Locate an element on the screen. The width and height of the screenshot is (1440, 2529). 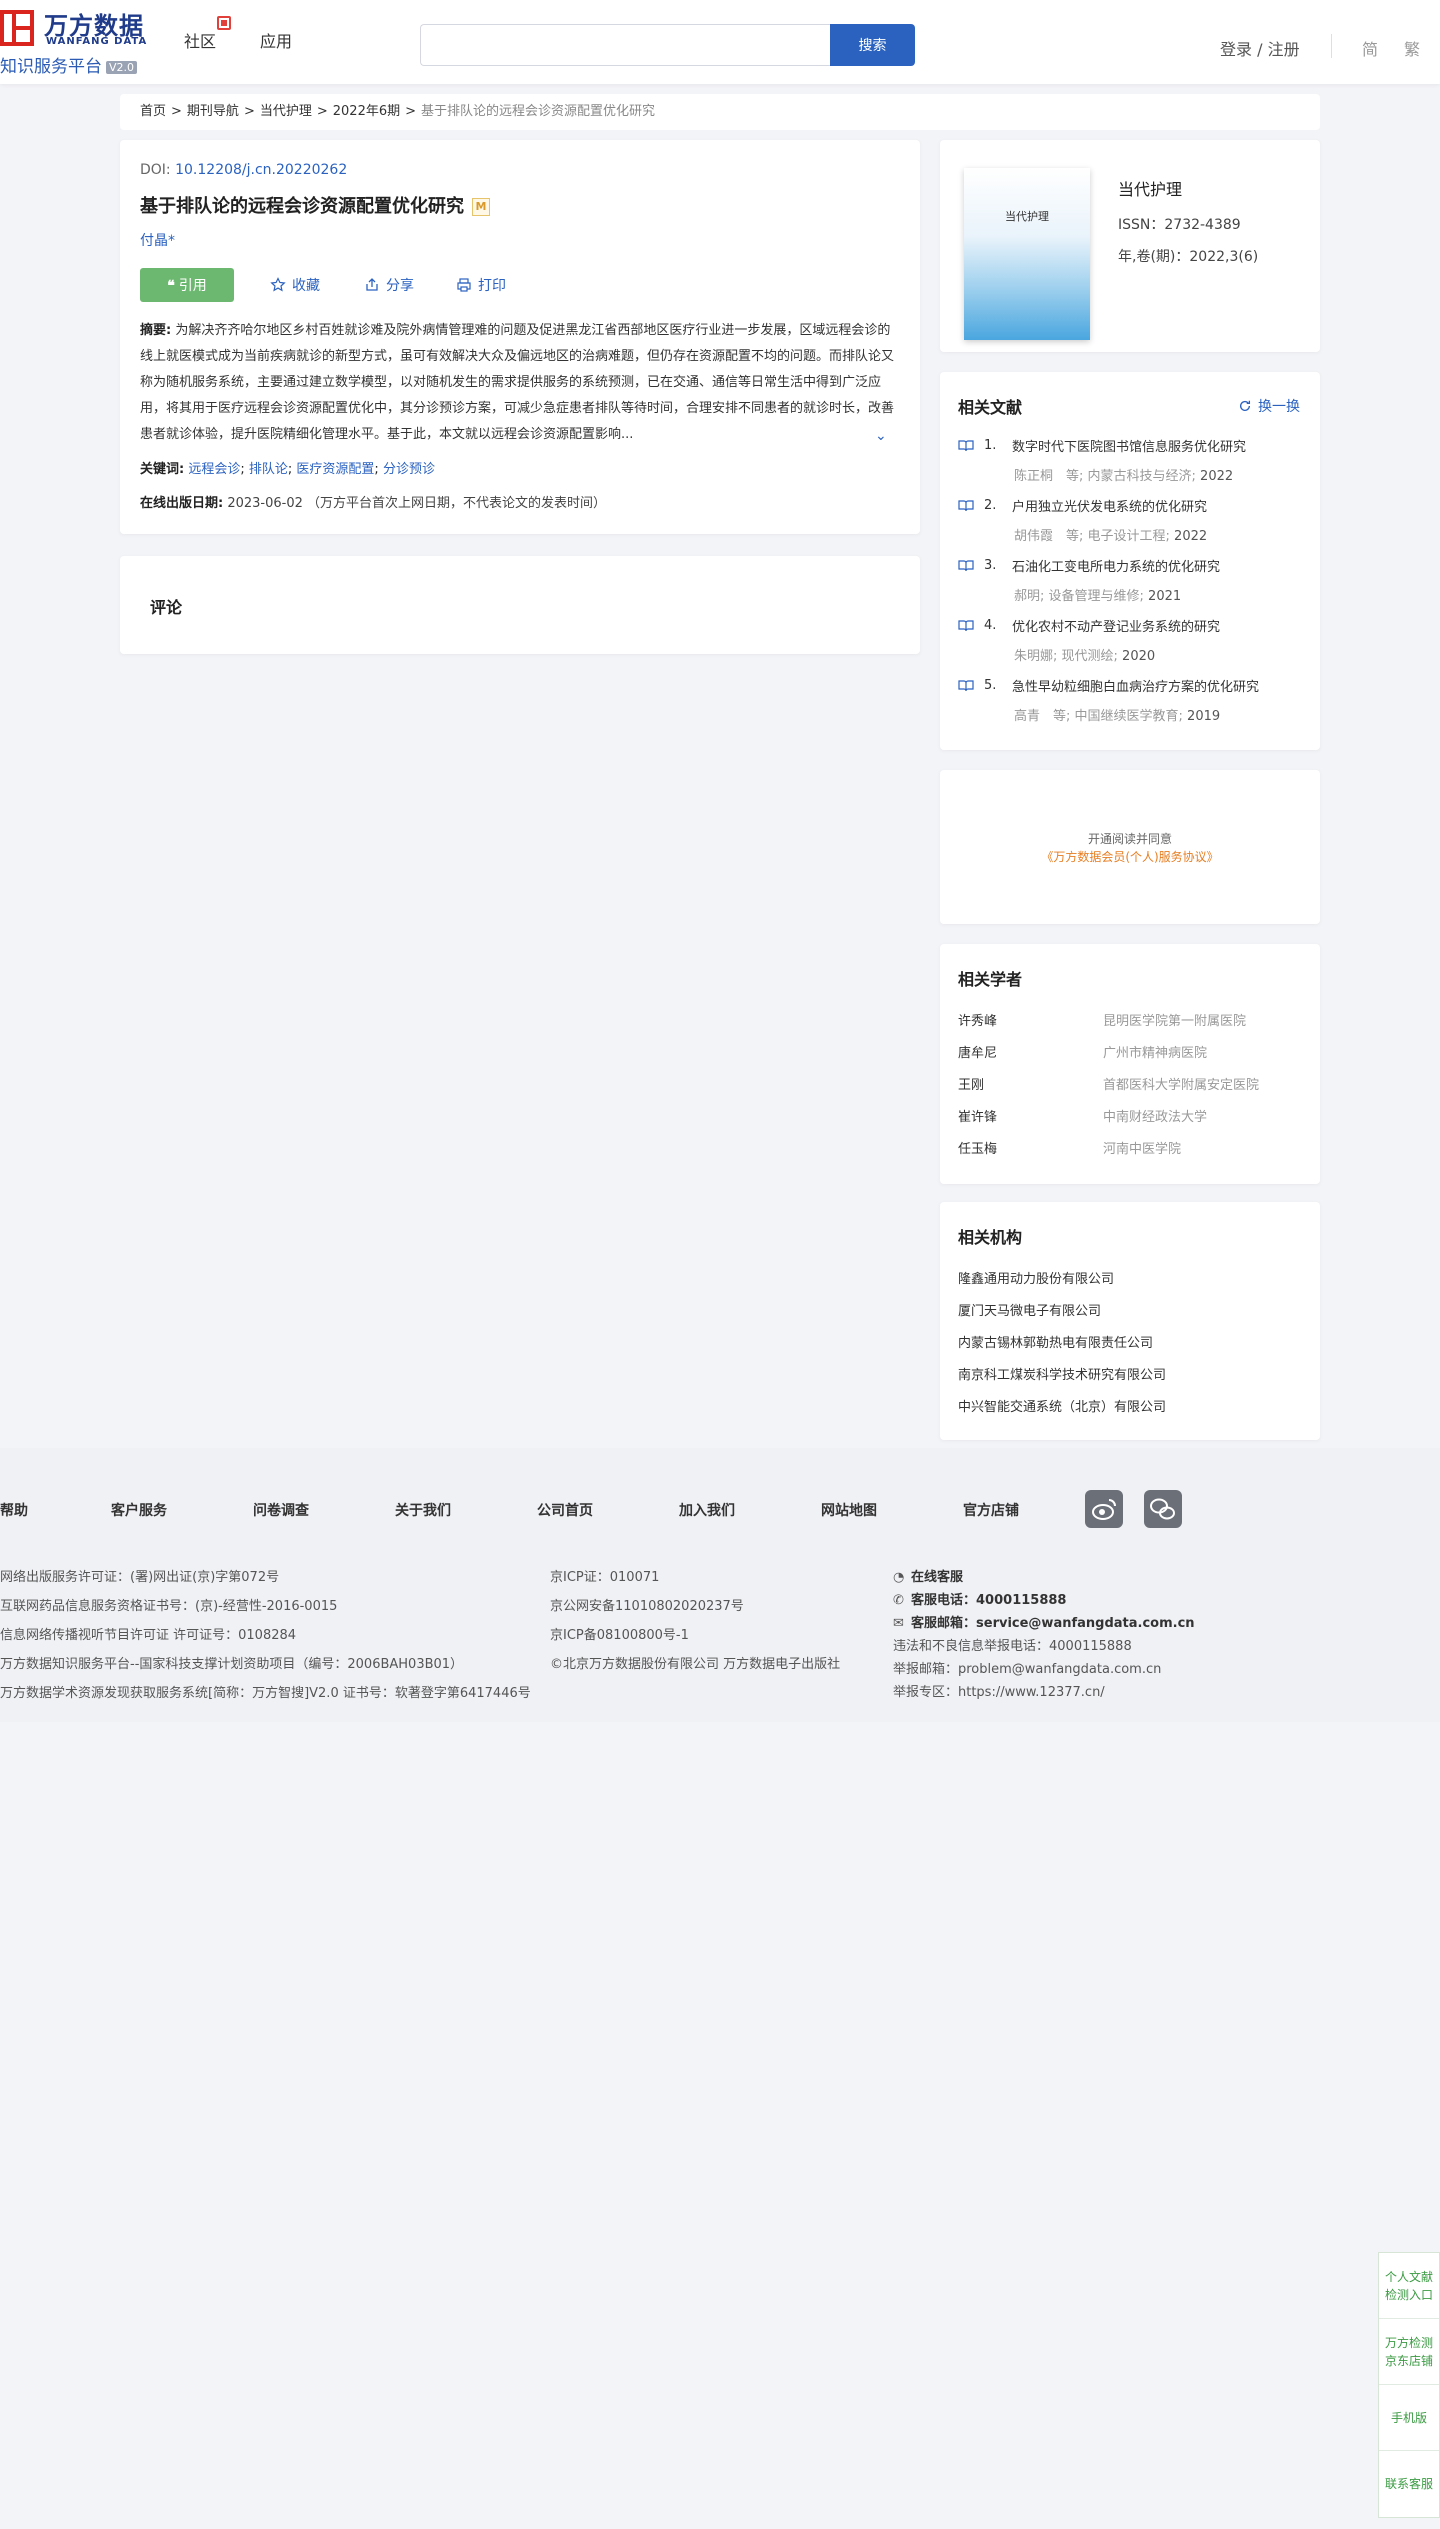
related-doc-item: 4. 优化农村不动产登记业务系统的研究 朱明娜; 现代测绘; 2020 is located at coordinates (1133, 640).